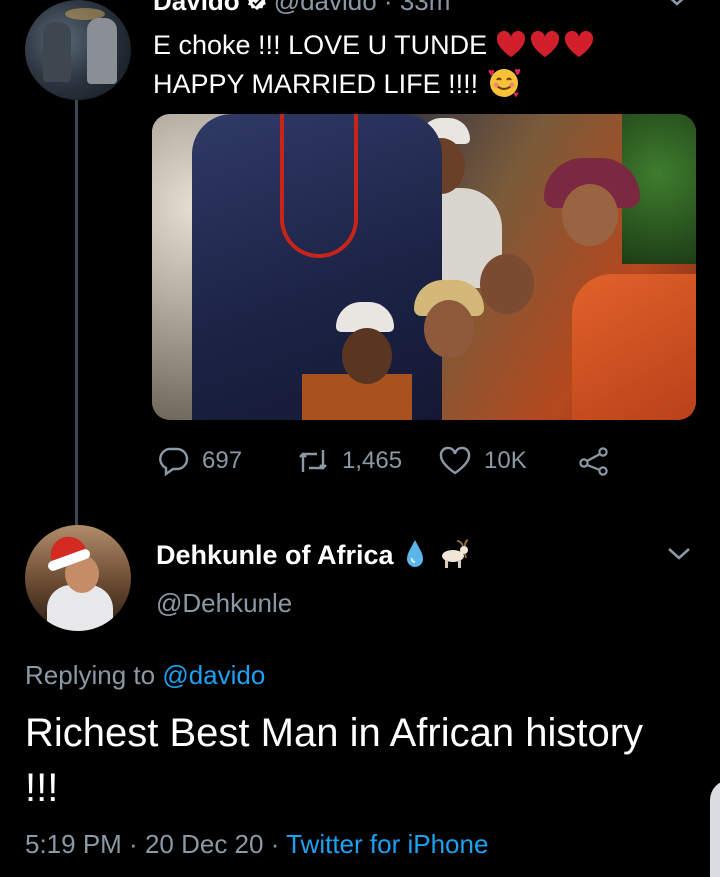 This screenshot has height=877, width=720. I want to click on tweet1-line2: HAPPY MARRIED LIFE !!!!, so click(316, 84).